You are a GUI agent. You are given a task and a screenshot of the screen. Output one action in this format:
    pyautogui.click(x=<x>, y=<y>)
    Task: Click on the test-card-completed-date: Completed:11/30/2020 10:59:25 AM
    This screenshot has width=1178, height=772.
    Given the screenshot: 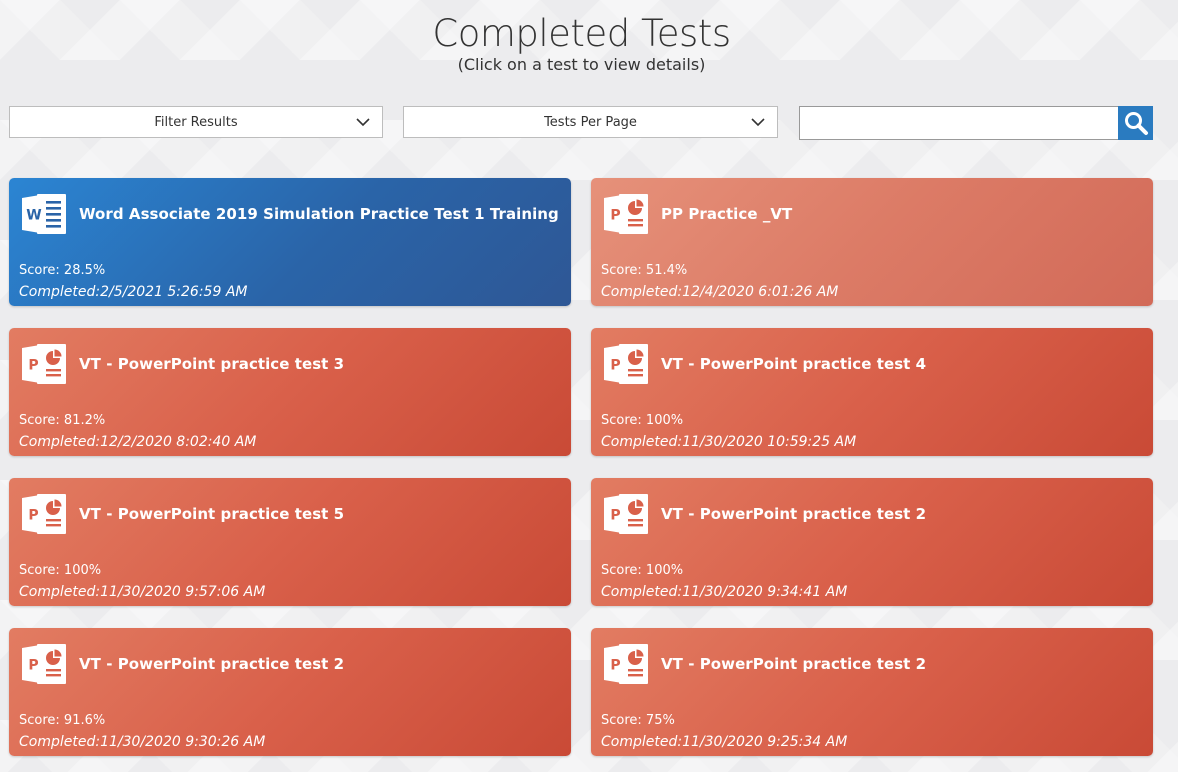 What is the action you would take?
    pyautogui.click(x=729, y=442)
    